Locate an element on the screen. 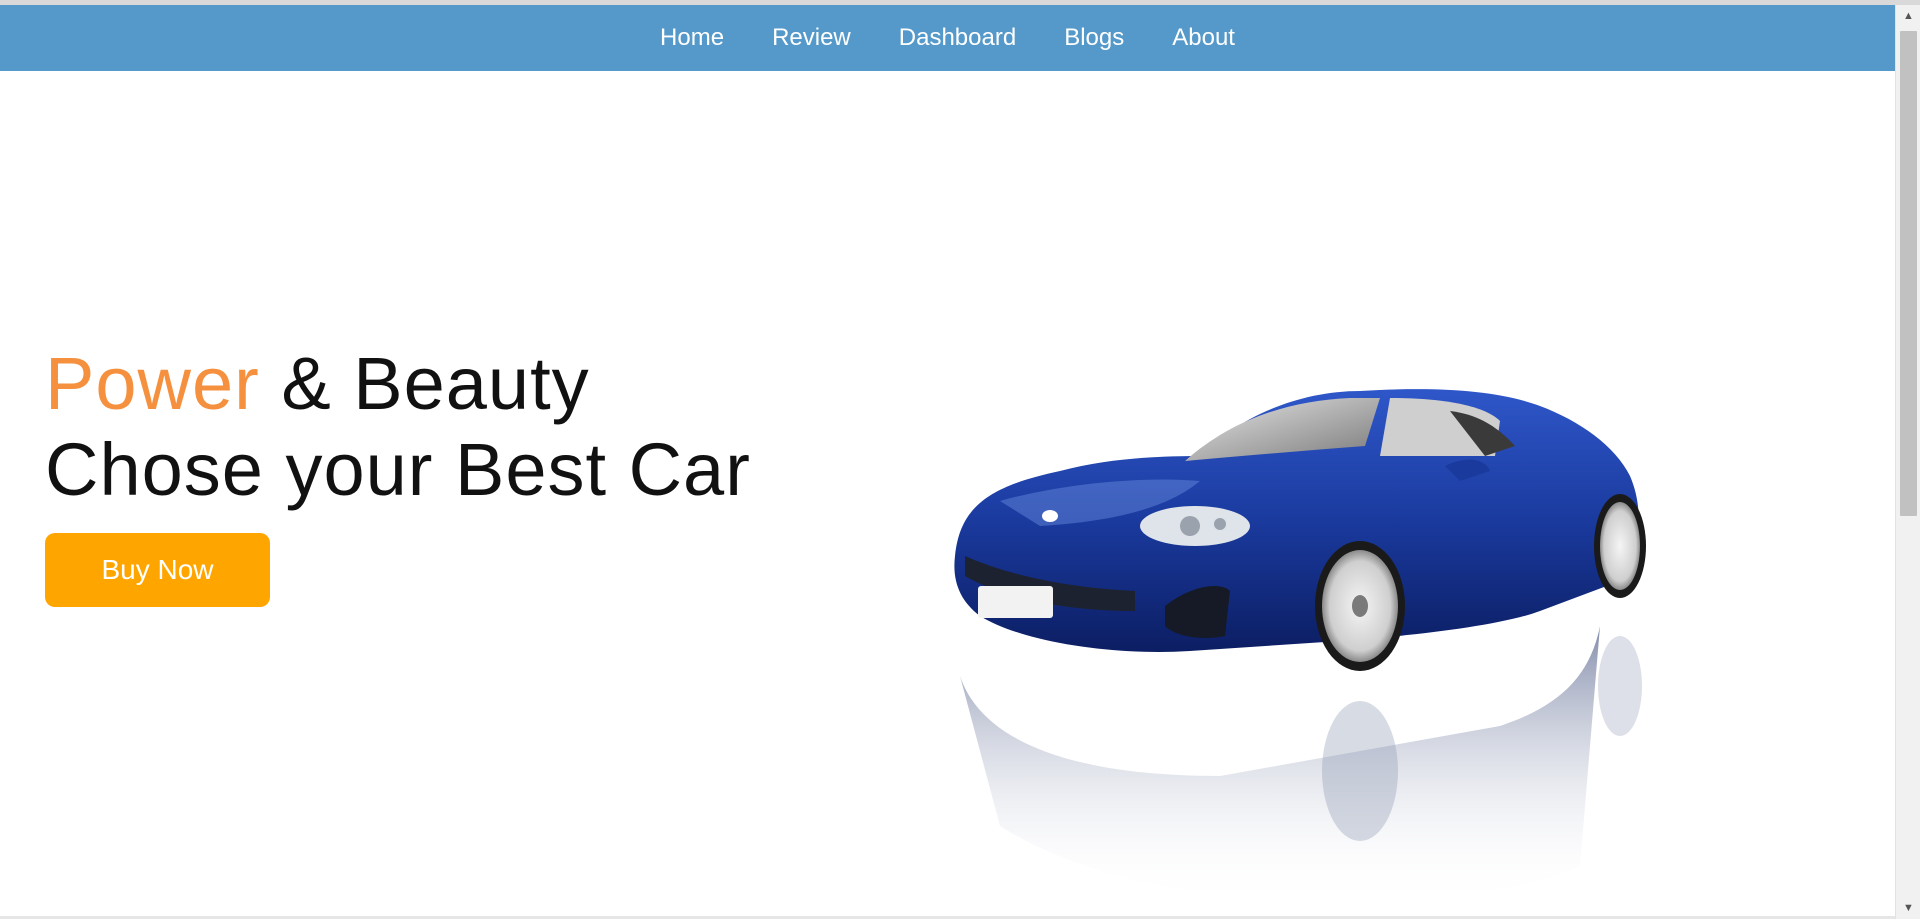 This screenshot has width=1920, height=919. triangle-up-icon: ▲ is located at coordinates (1908, 16).